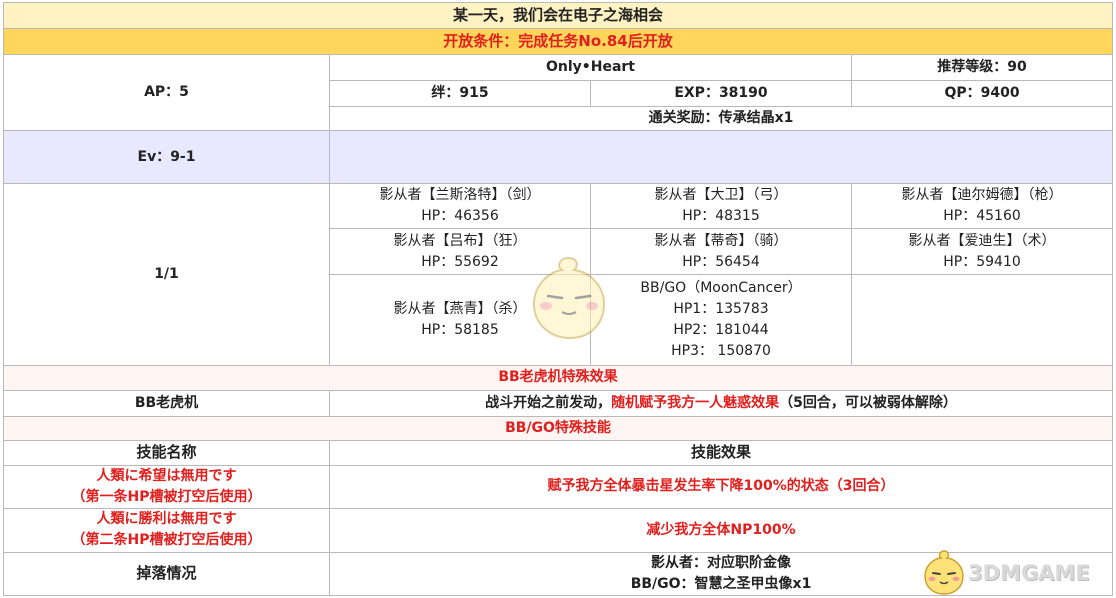 This screenshot has width=1116, height=598. Describe the element at coordinates (166, 93) in the screenshot. I see `ap-cost: AP：5` at that location.